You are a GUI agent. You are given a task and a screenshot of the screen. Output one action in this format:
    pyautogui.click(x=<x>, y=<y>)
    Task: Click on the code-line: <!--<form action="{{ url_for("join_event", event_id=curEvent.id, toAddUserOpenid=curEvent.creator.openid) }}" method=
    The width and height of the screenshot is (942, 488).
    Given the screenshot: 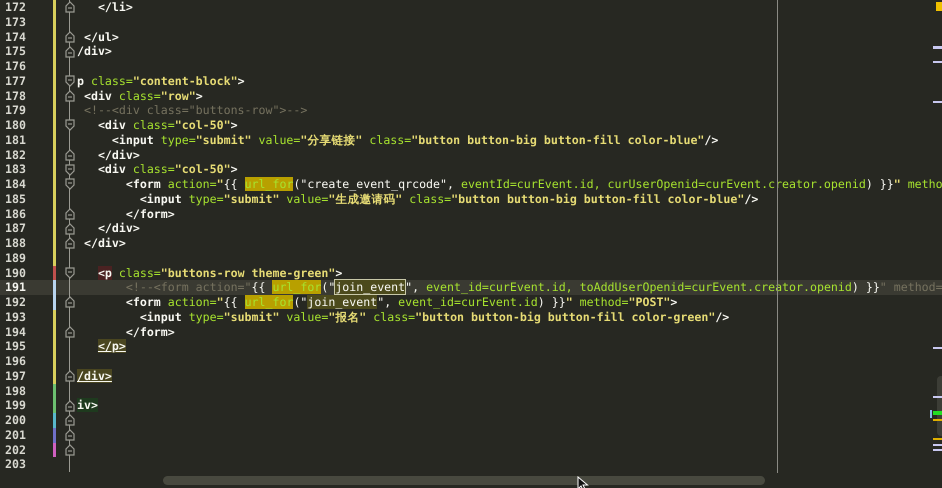 What is the action you would take?
    pyautogui.click(x=534, y=287)
    